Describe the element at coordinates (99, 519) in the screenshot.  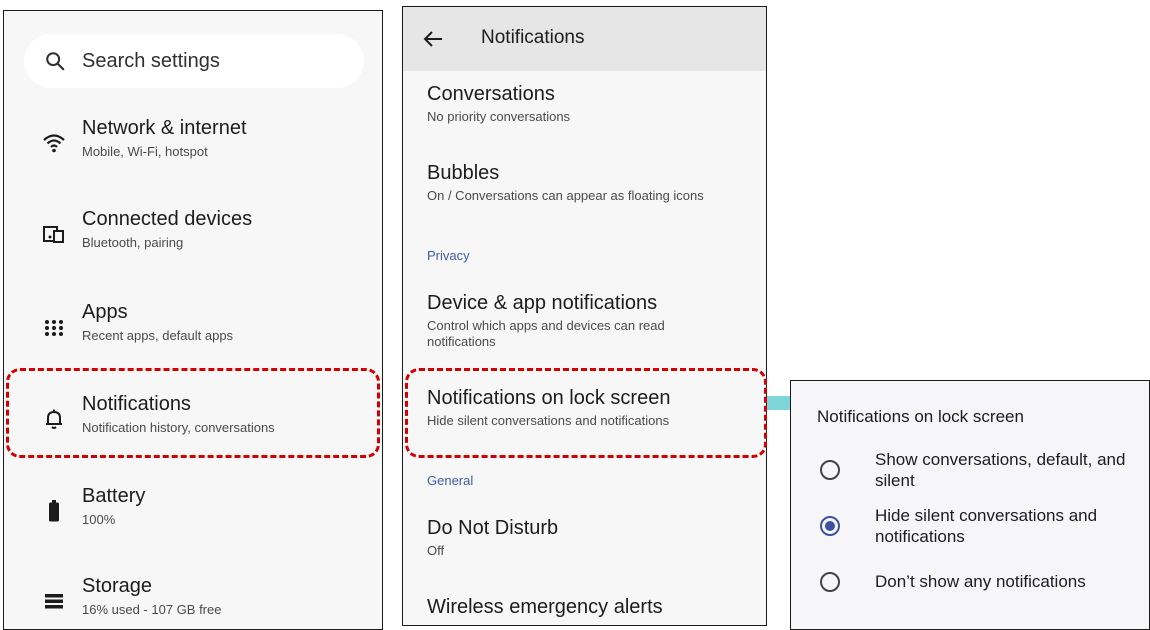
I see `settings-item-subtitle: 100%` at that location.